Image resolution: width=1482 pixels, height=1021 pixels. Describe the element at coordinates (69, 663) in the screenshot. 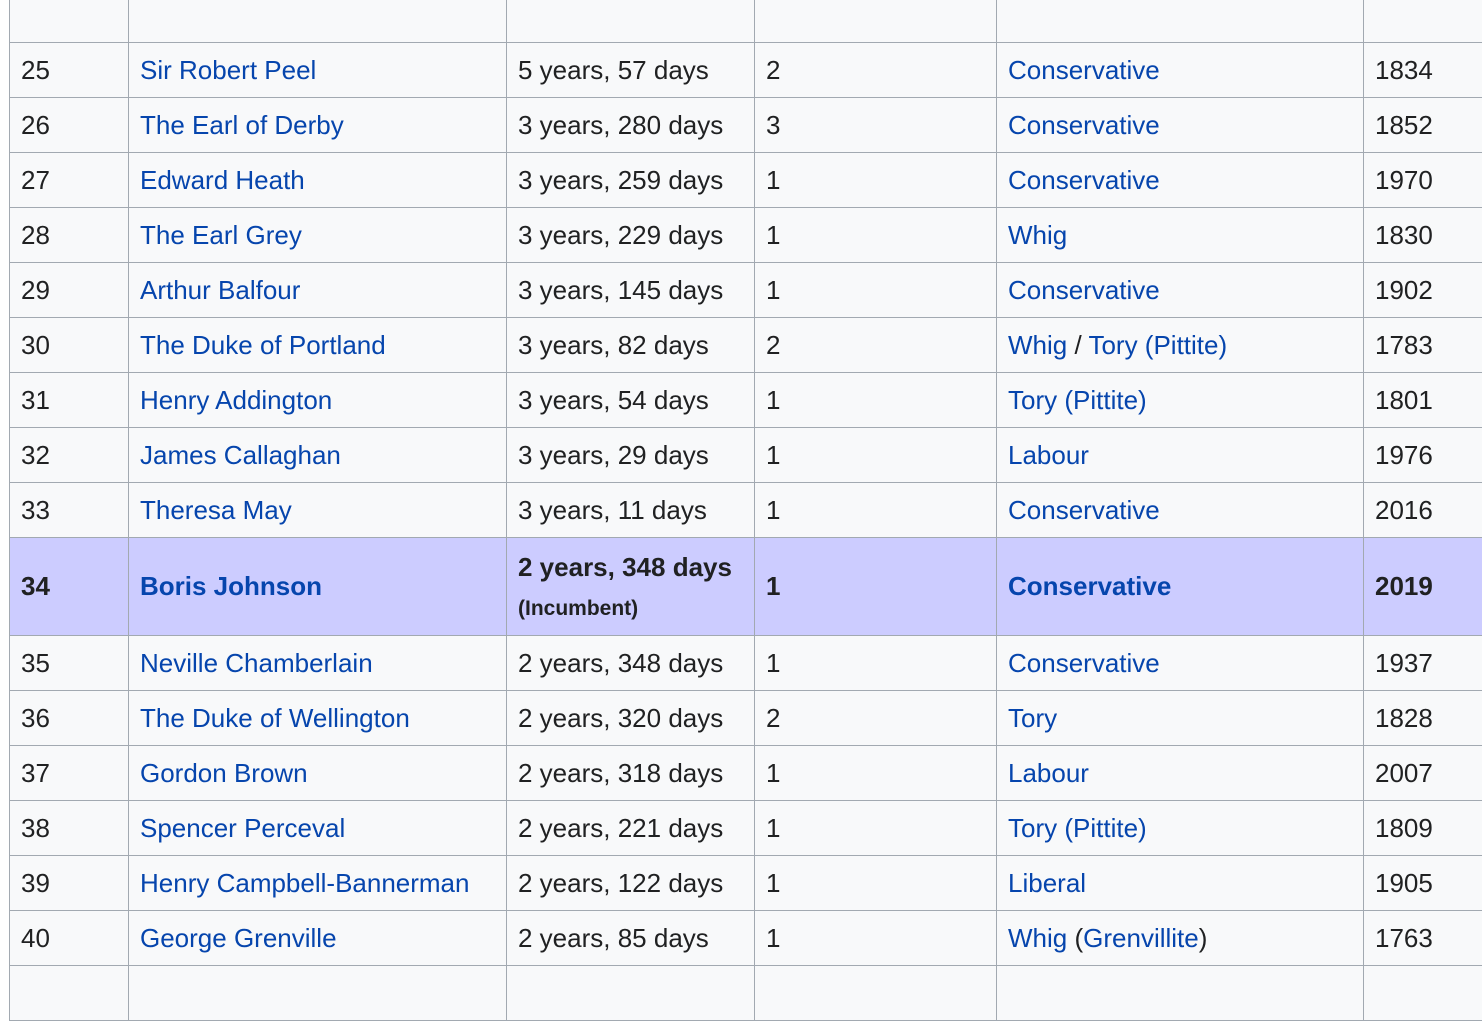

I see `rank-cell: 35` at that location.